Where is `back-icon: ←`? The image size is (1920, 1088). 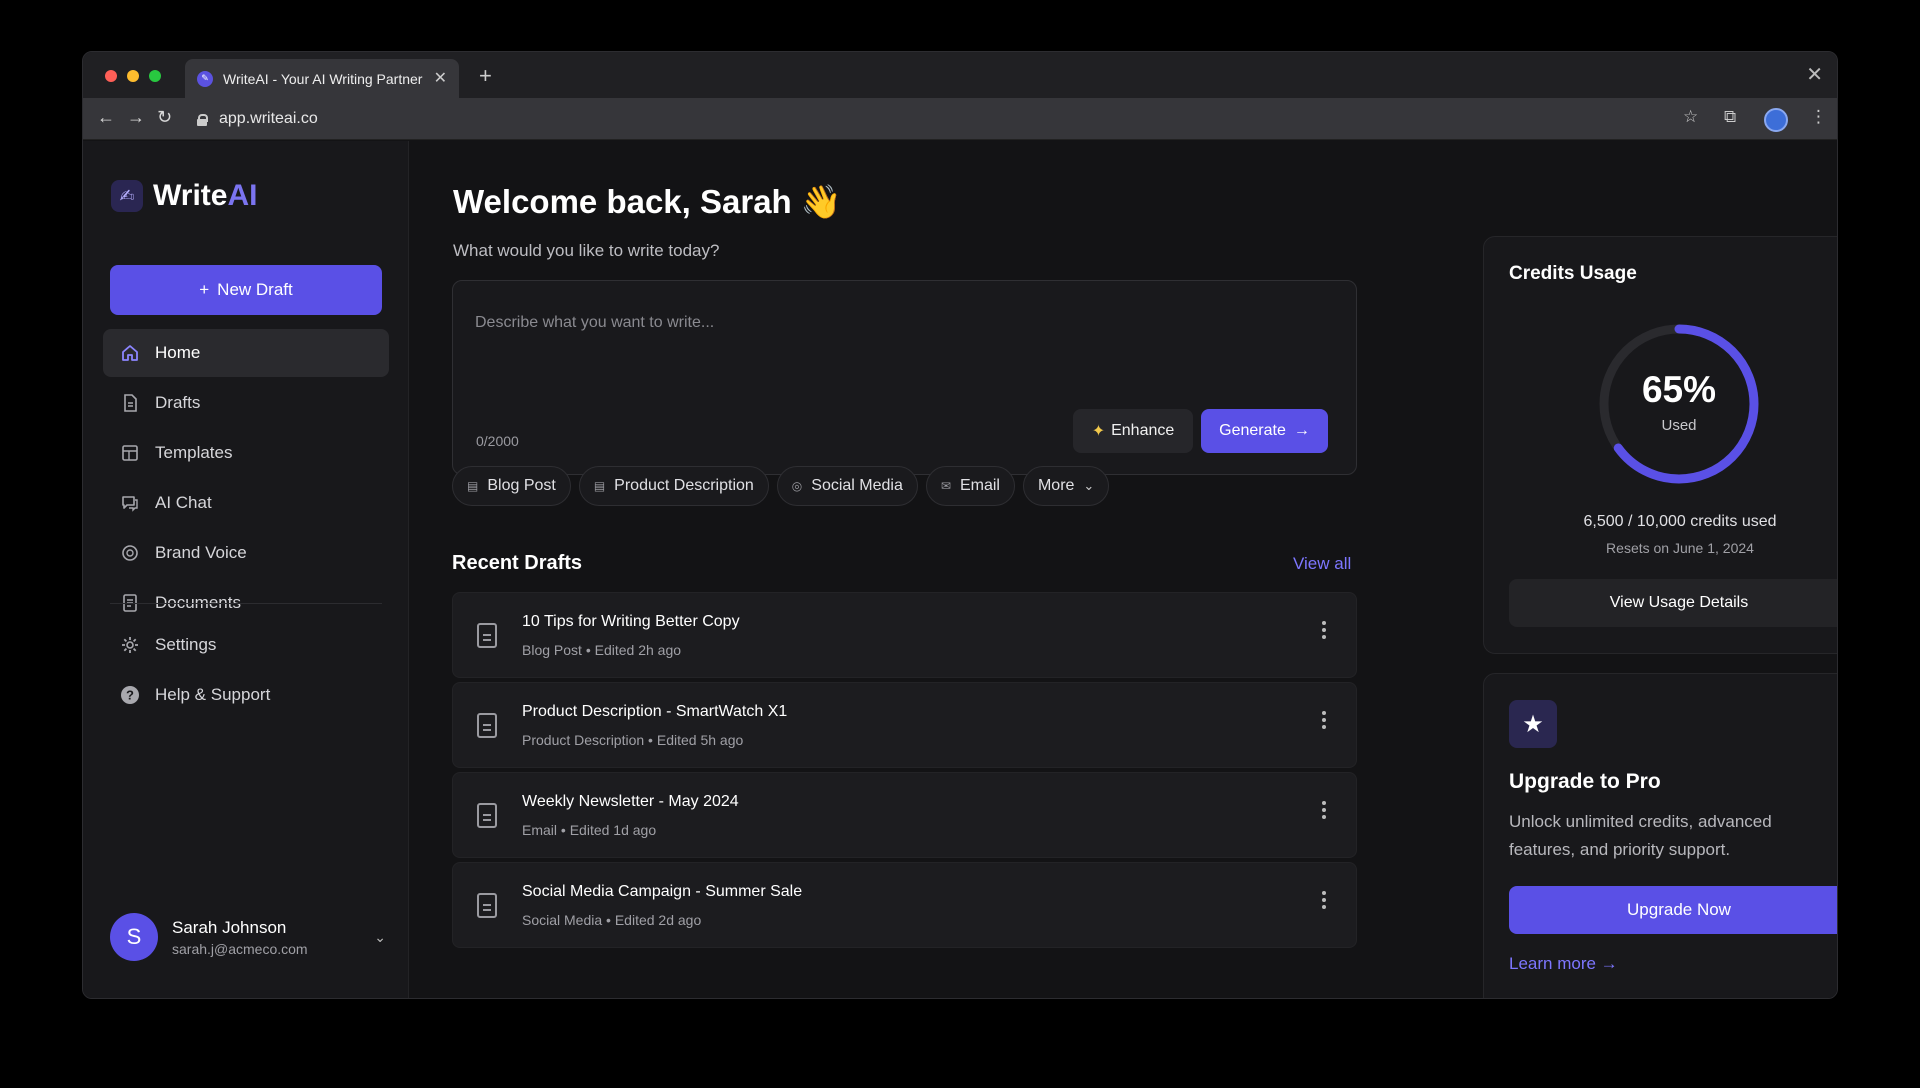
back-icon: ← is located at coordinates (106, 117).